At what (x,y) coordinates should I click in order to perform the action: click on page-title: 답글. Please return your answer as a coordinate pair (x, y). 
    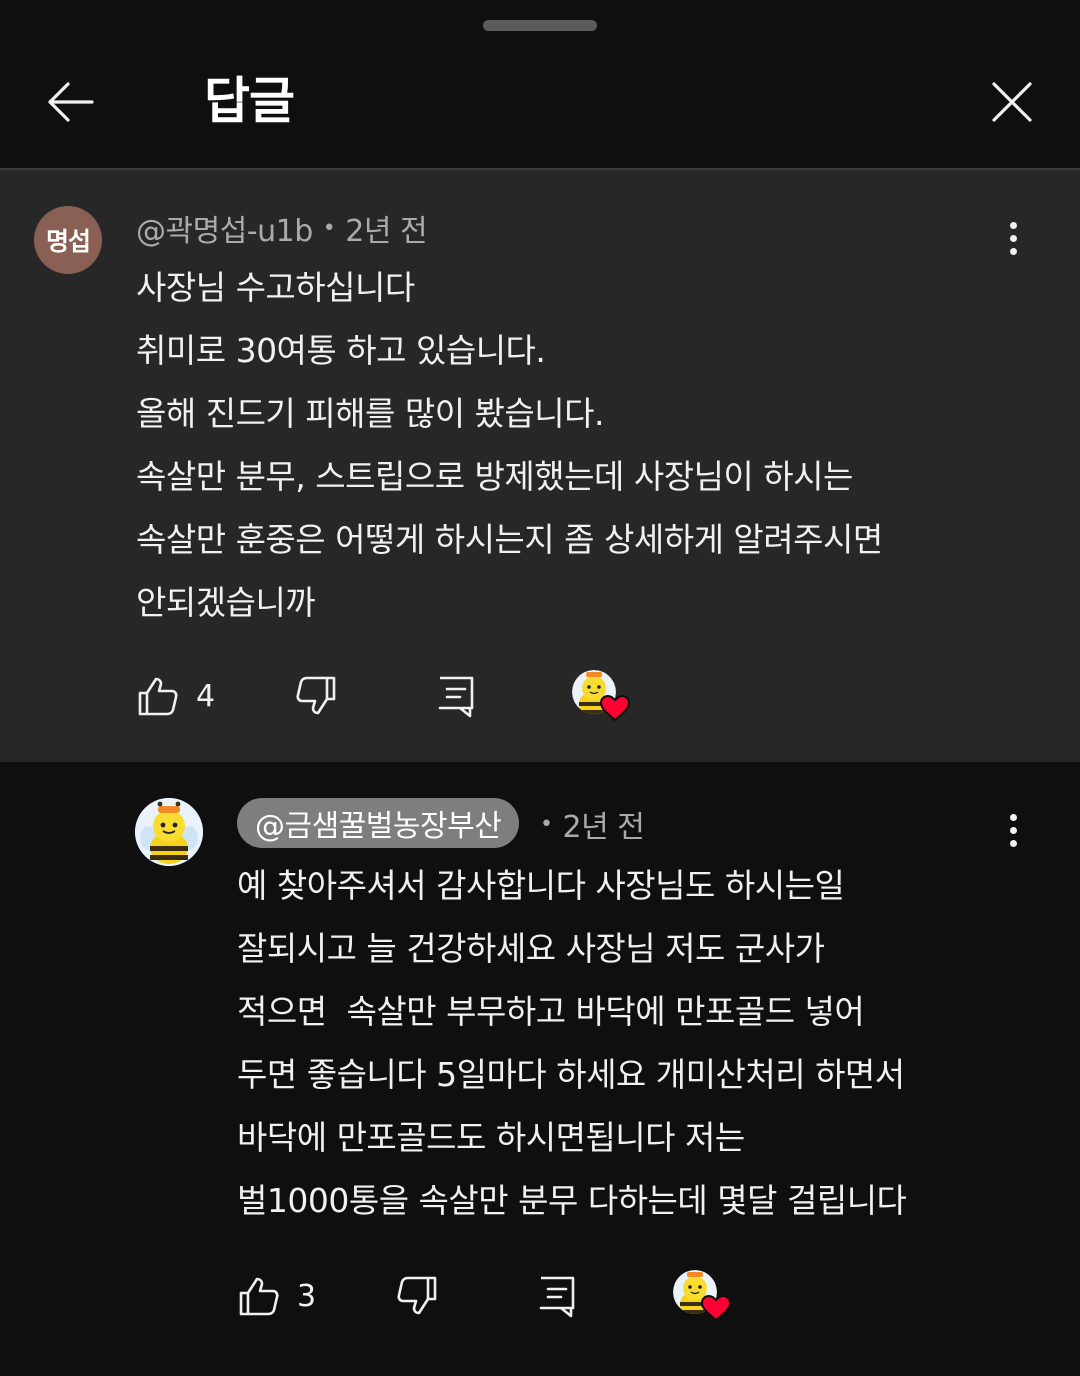
    Looking at the image, I should click on (249, 101).